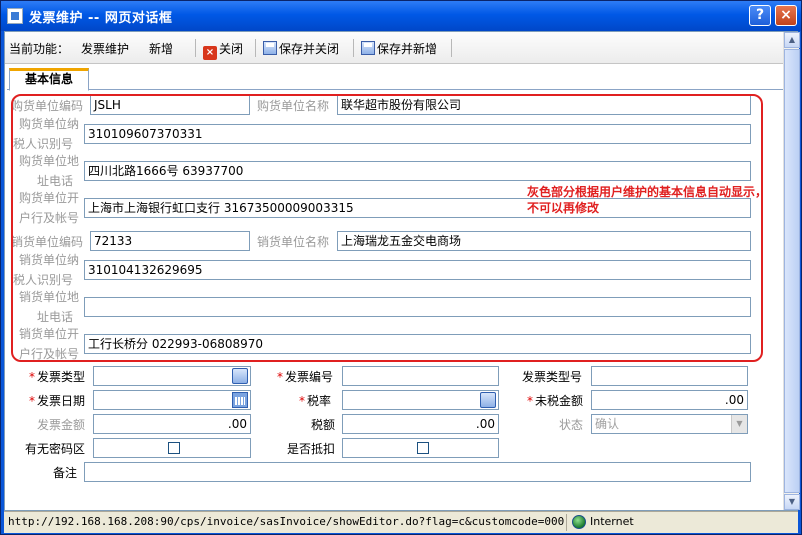 This screenshot has height=535, width=802. What do you see at coordinates (105, 49) in the screenshot?
I see `current-function-name: 发票维护` at bounding box center [105, 49].